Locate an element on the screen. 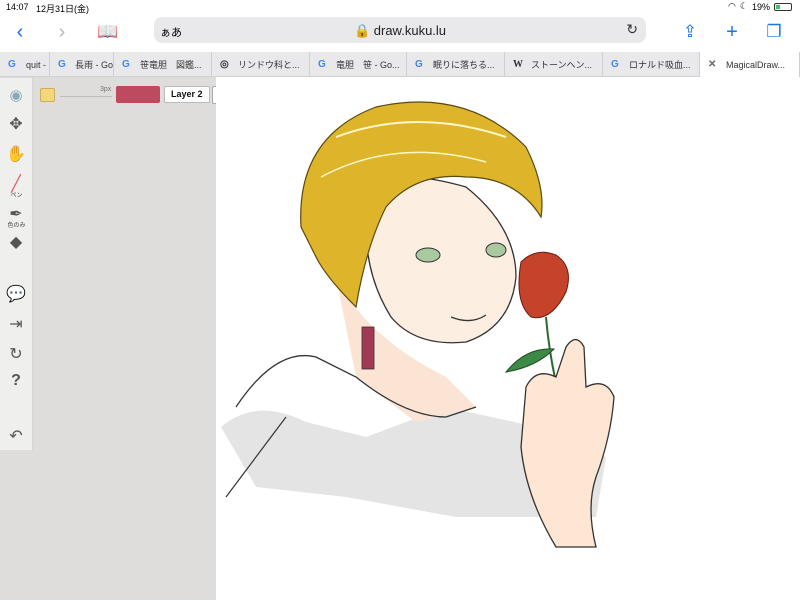 The width and height of the screenshot is (800, 605). tab-1: G 長雨 - Go is located at coordinates (82, 64).